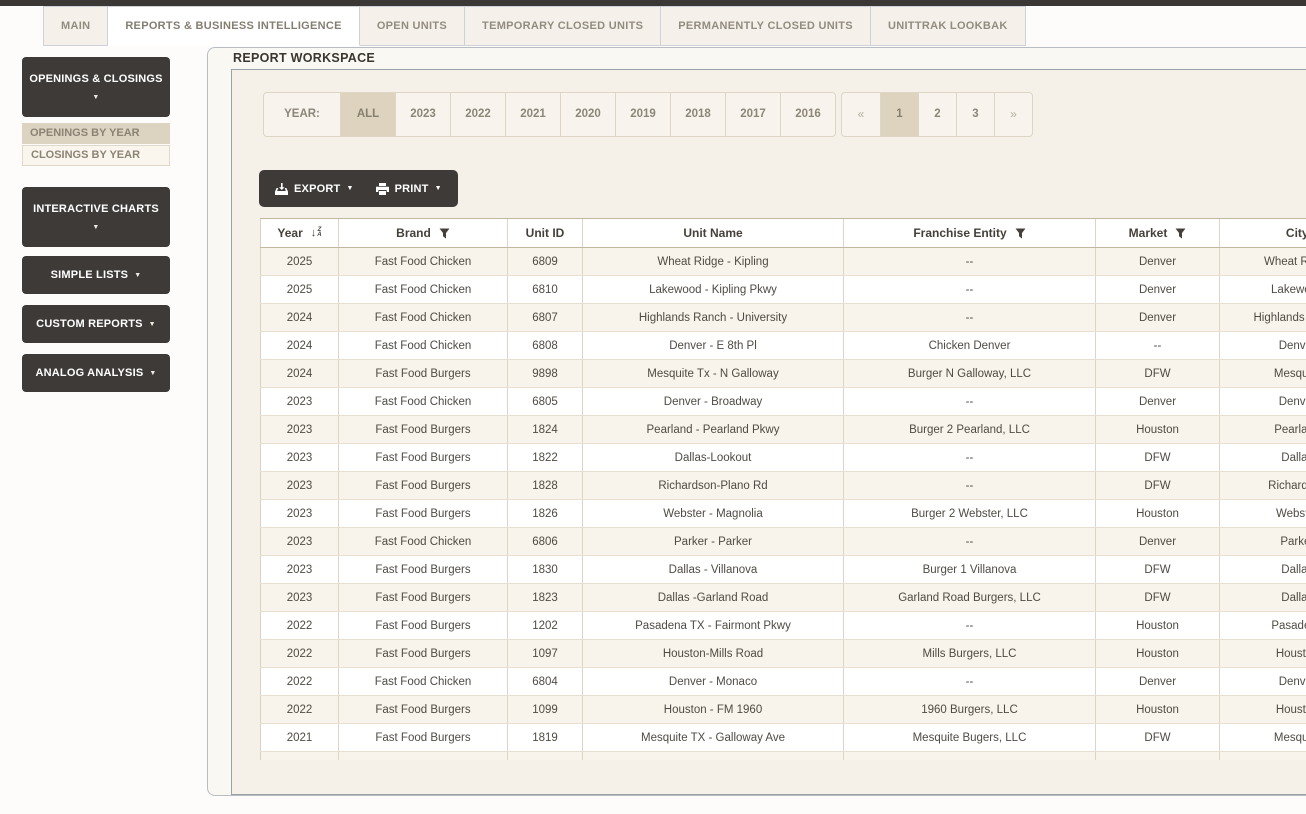 The image size is (1306, 814). I want to click on tab-reports-business-intelligence: REPORTS & BUSINESS INTELLIGENCE, so click(234, 26).